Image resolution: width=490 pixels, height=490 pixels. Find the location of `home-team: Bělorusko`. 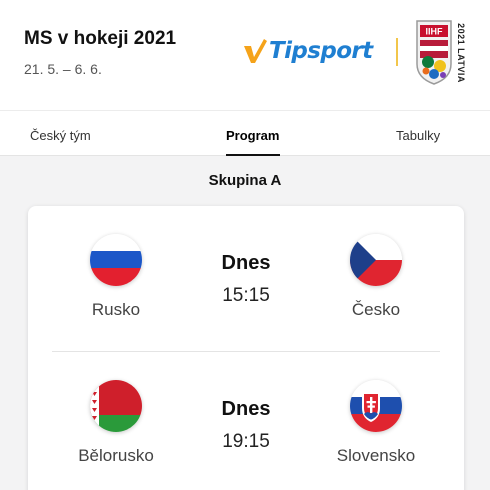

home-team: Bělorusko is located at coordinates (116, 423).